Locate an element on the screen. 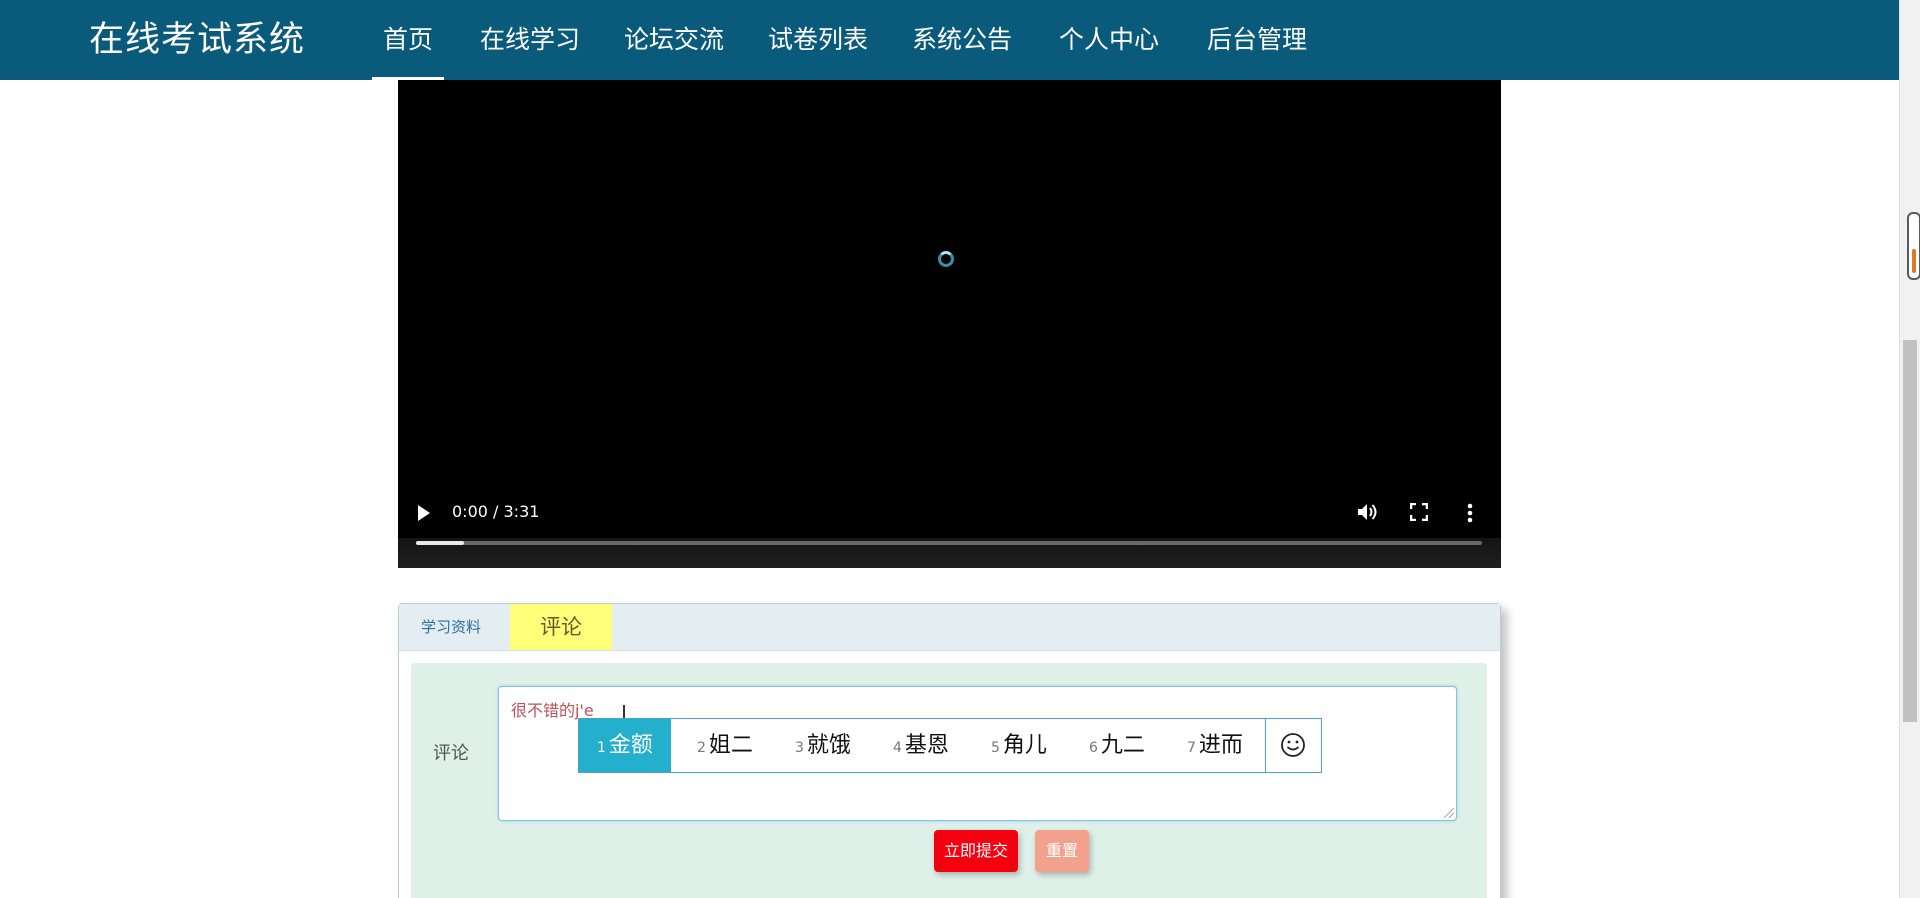 The image size is (1920, 898). ime-candidate-number: 5 is located at coordinates (995, 748).